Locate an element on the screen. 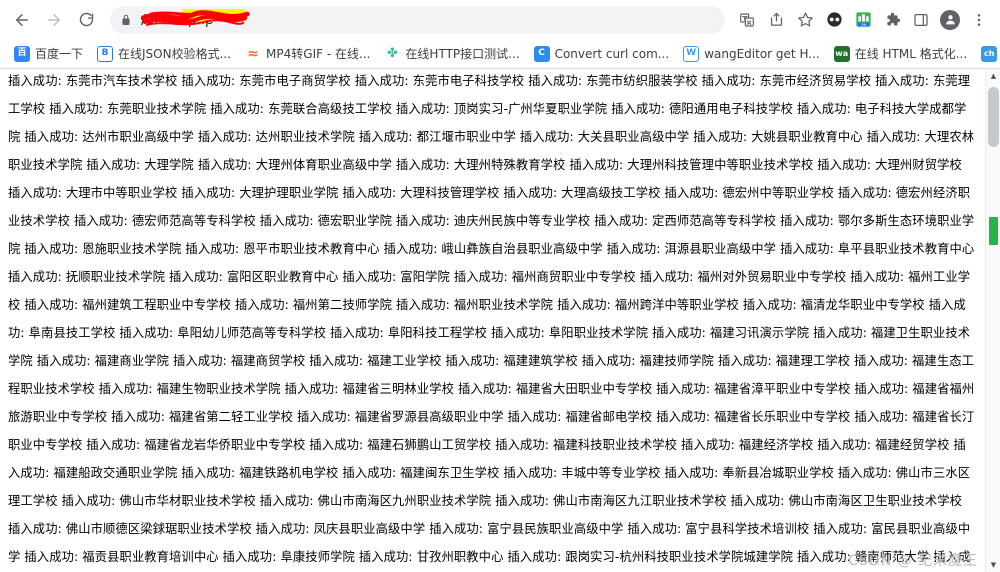 Image resolution: width=1000 pixels, height=572 pixels. forward-arrow-icon is located at coordinates (54, 19).